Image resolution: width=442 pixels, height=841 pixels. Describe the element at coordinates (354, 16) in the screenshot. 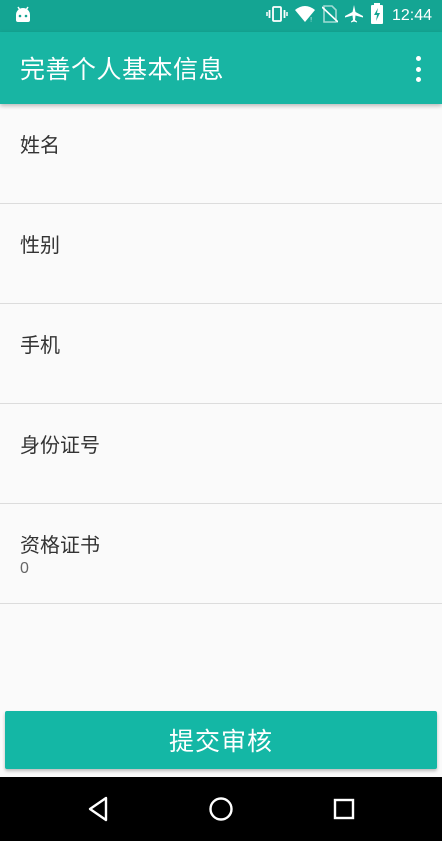

I see `airplane-icon` at that location.